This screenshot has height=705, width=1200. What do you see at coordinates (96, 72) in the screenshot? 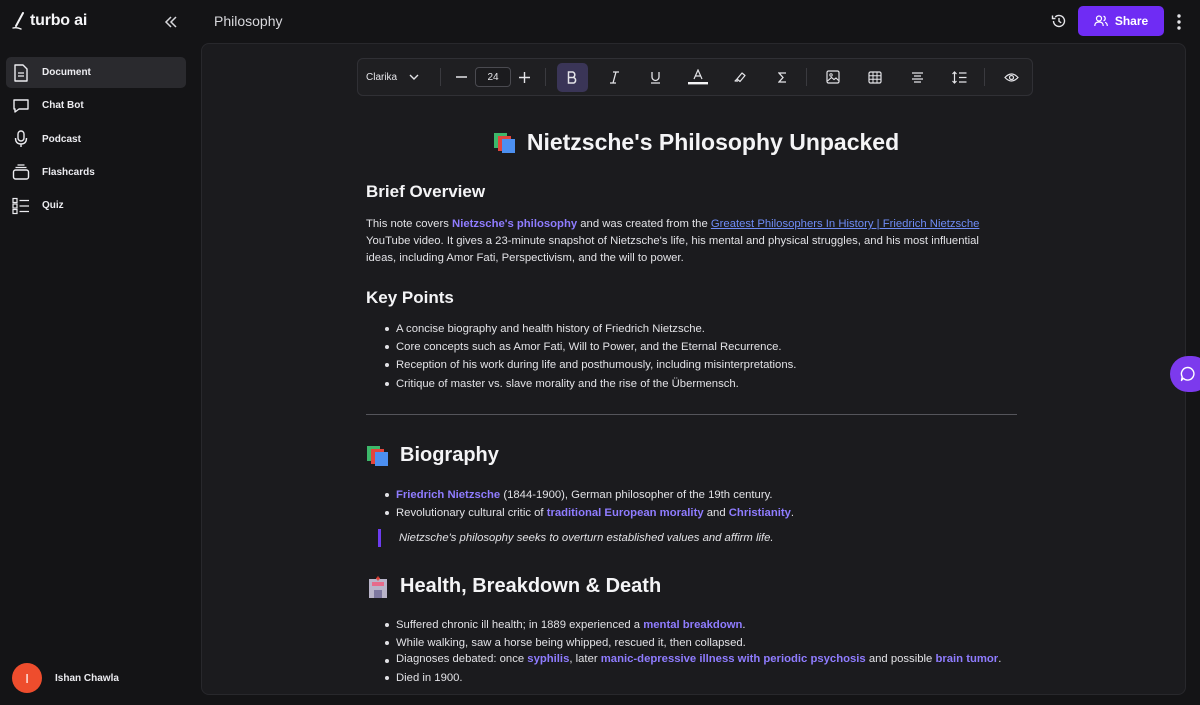
I see `sidebar-item-document: Document` at bounding box center [96, 72].